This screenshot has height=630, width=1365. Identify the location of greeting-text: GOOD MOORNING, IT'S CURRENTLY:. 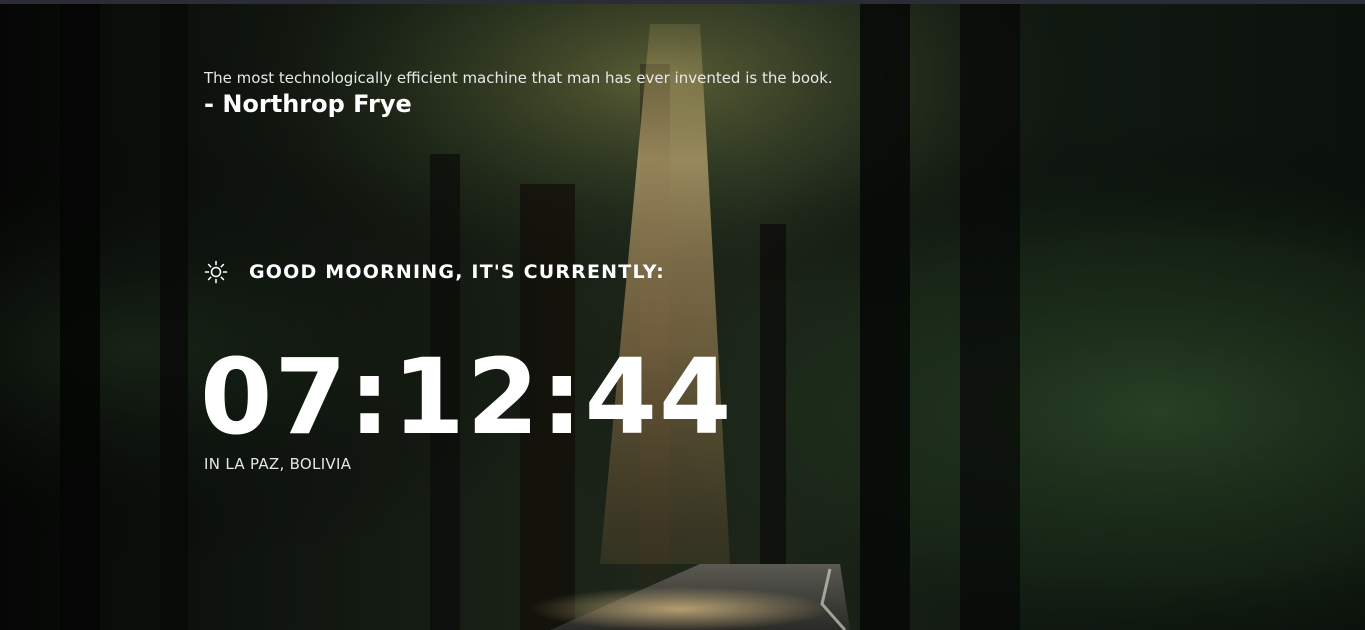
(457, 272).